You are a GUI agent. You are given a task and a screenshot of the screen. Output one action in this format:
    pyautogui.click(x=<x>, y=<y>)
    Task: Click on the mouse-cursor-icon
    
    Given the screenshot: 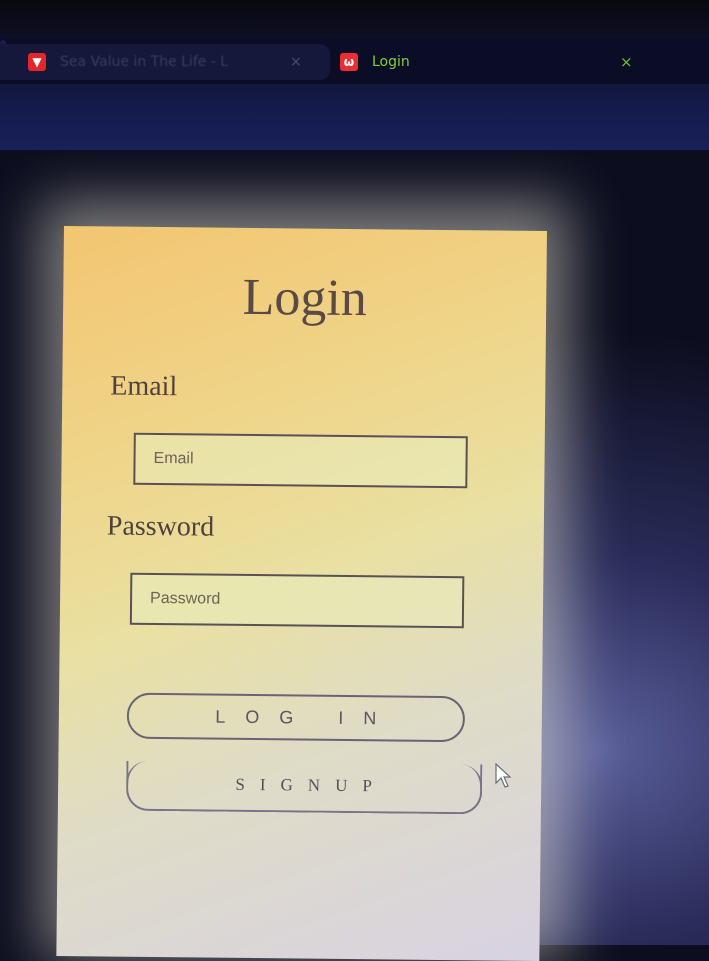 What is the action you would take?
    pyautogui.click(x=503, y=775)
    